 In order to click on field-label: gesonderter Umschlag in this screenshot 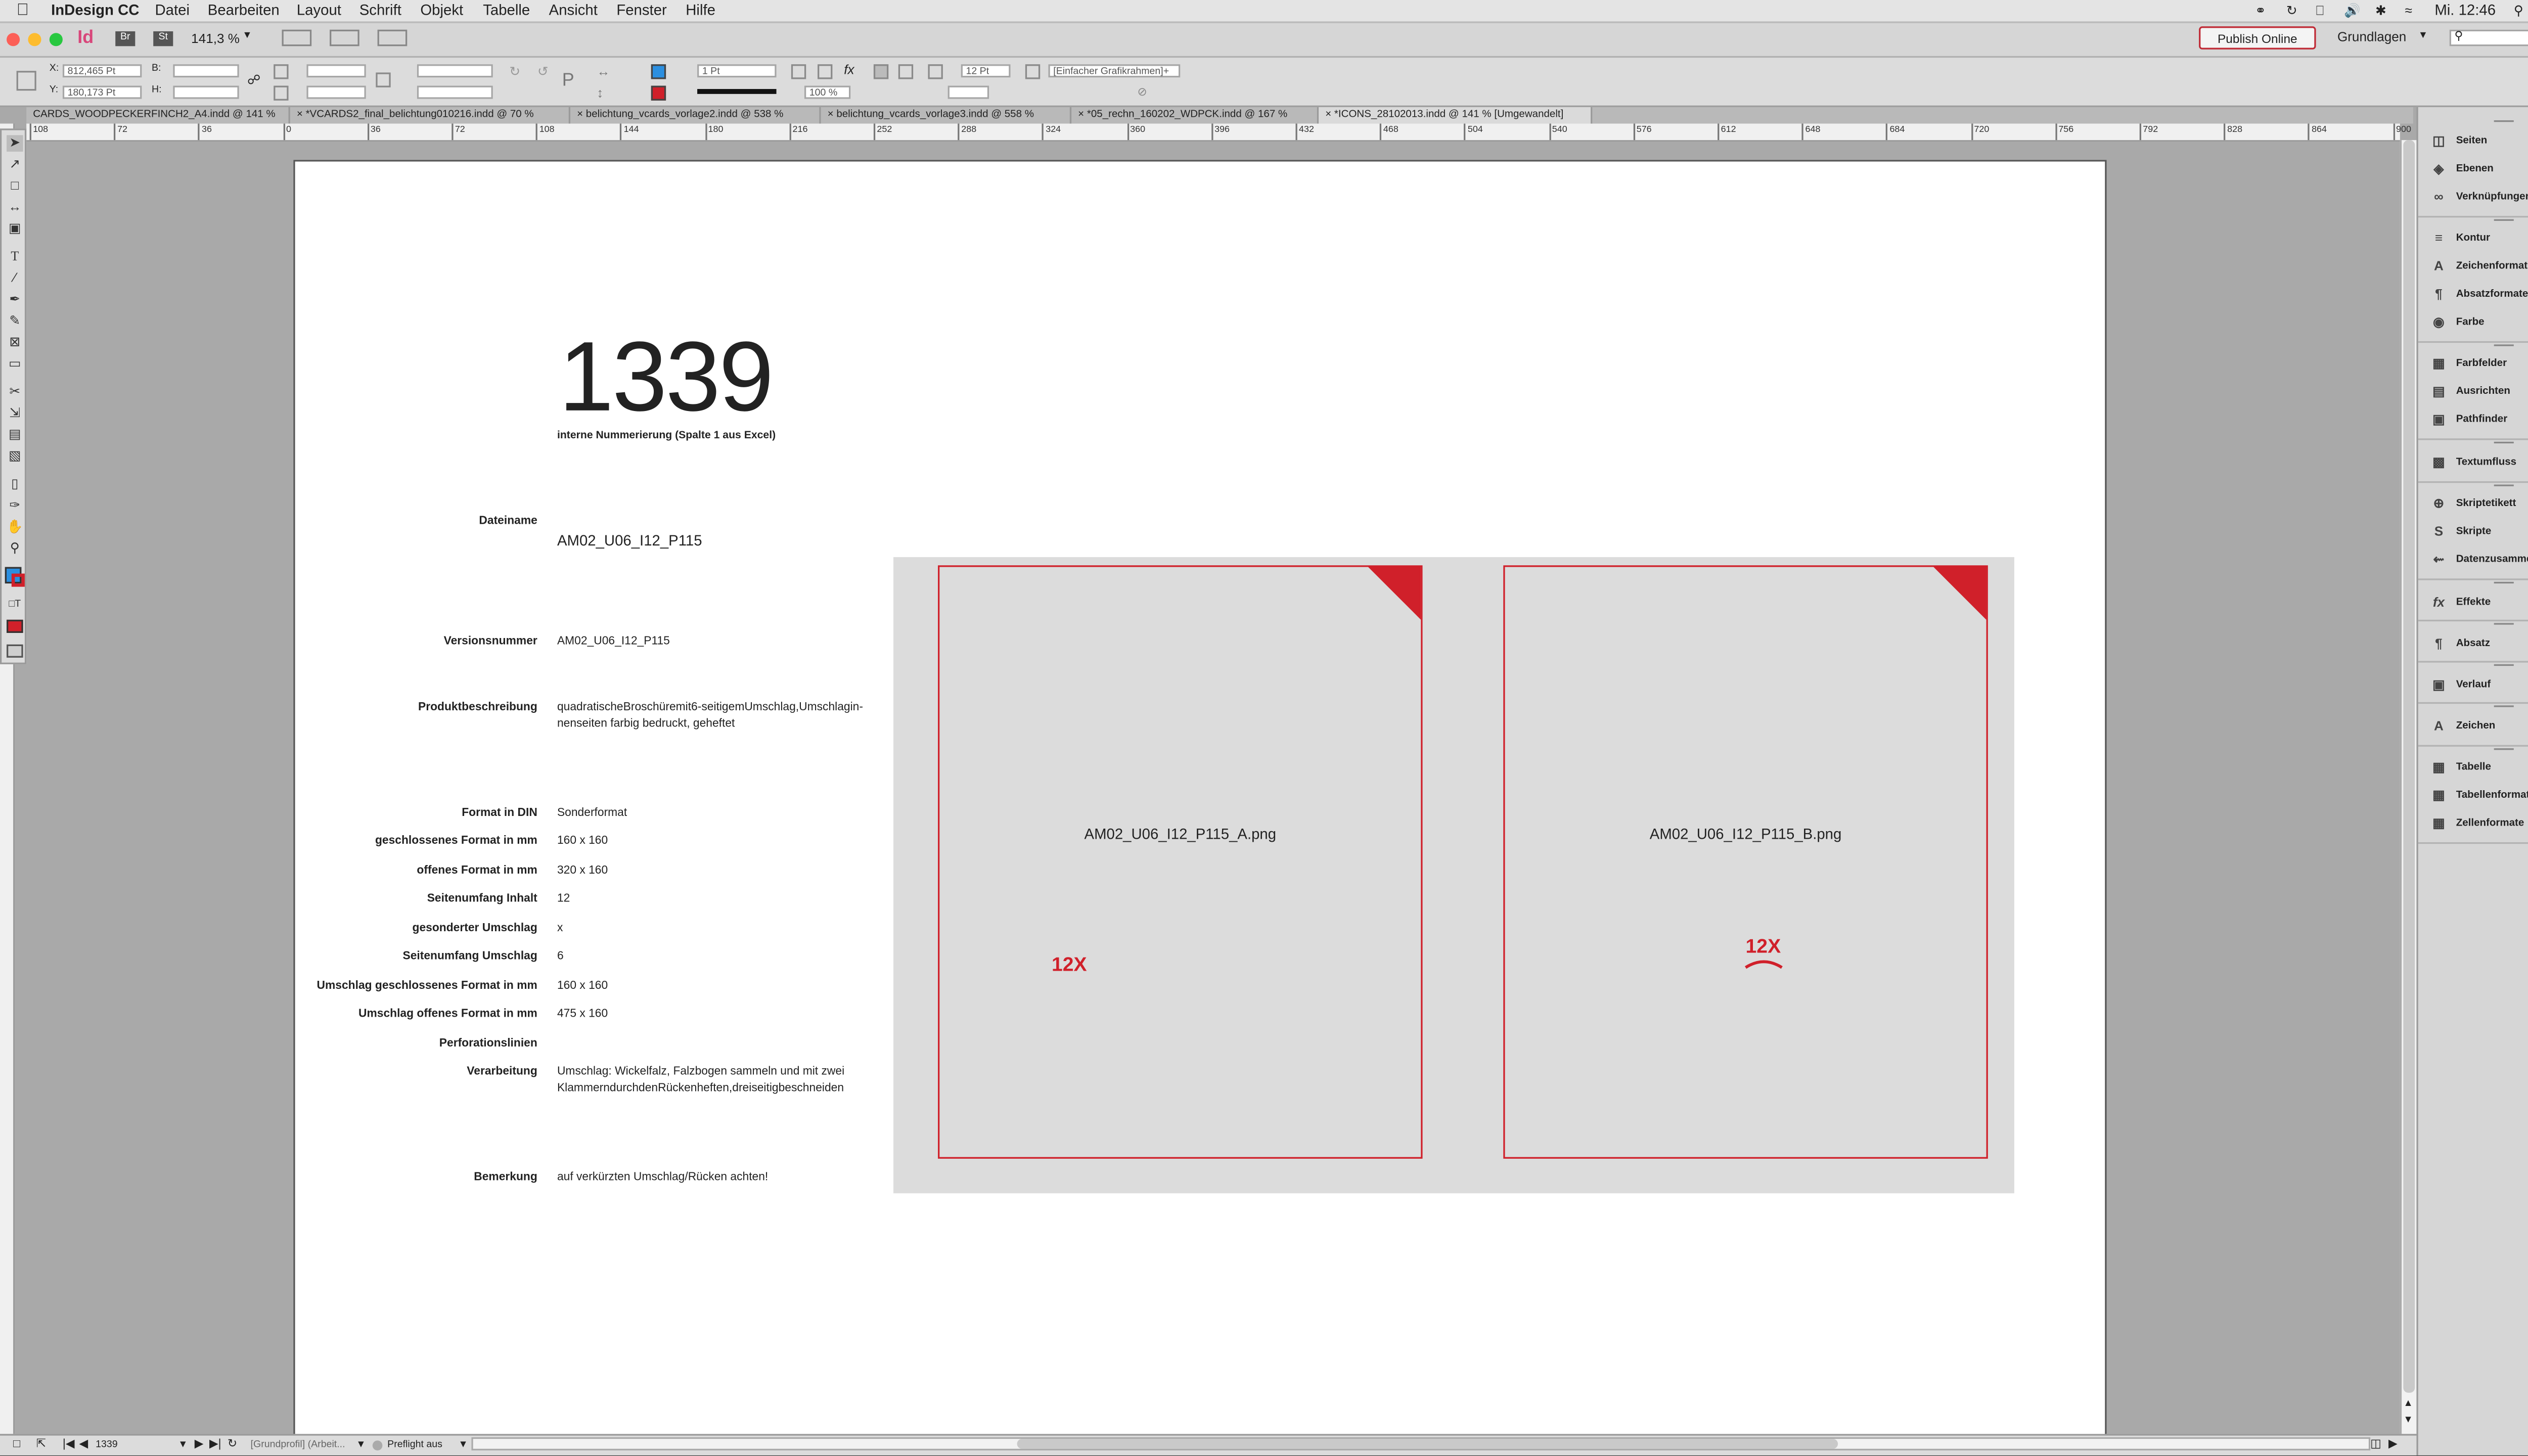, I will do `click(475, 929)`.